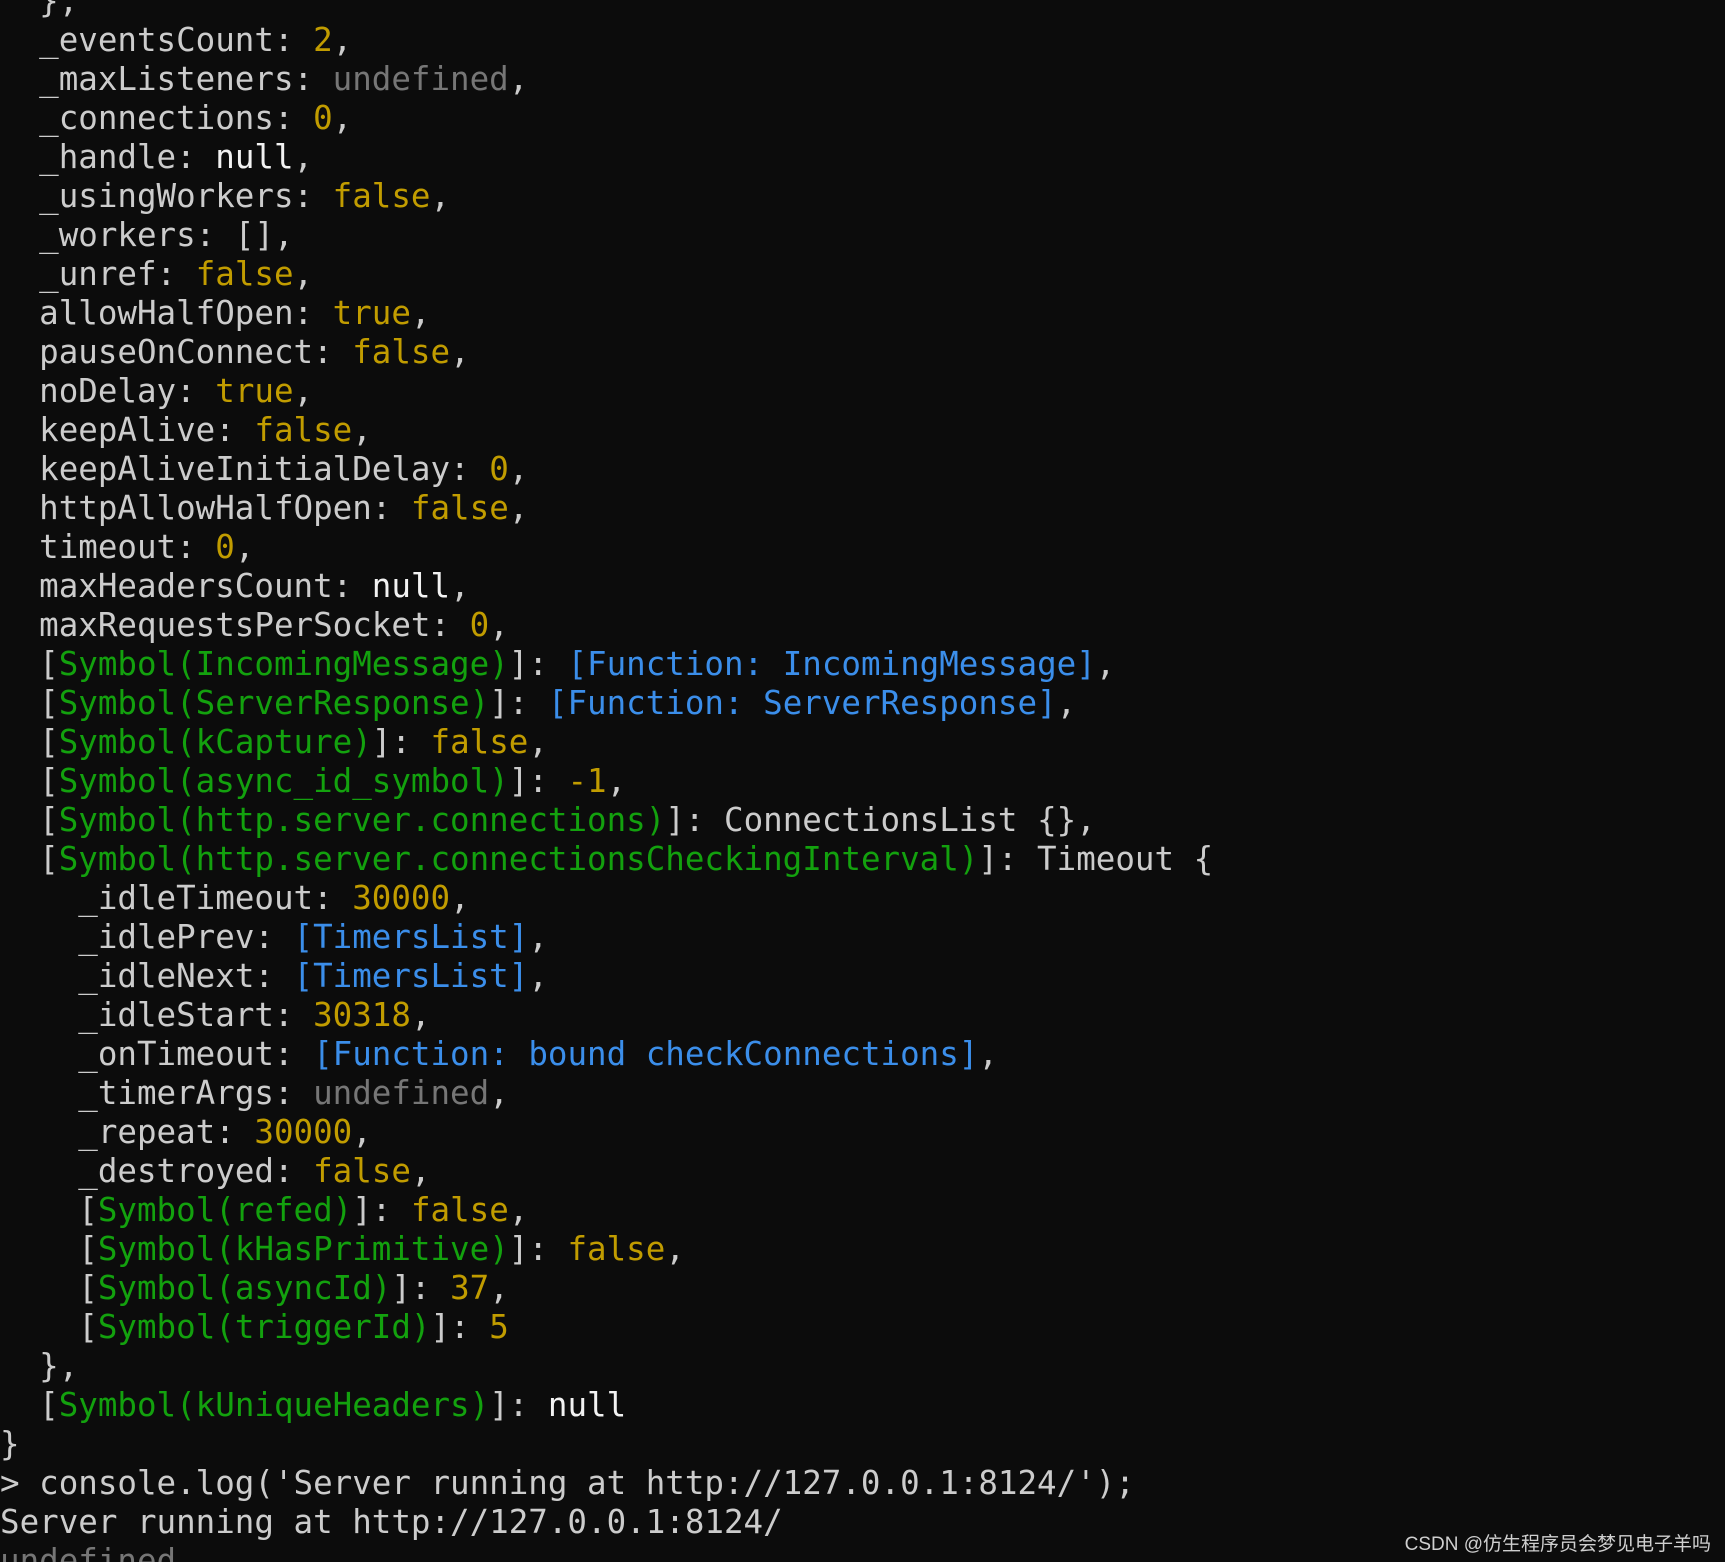 Image resolution: width=1725 pixels, height=1562 pixels. What do you see at coordinates (196, 1171) in the screenshot?
I see `token: _destroyed:` at bounding box center [196, 1171].